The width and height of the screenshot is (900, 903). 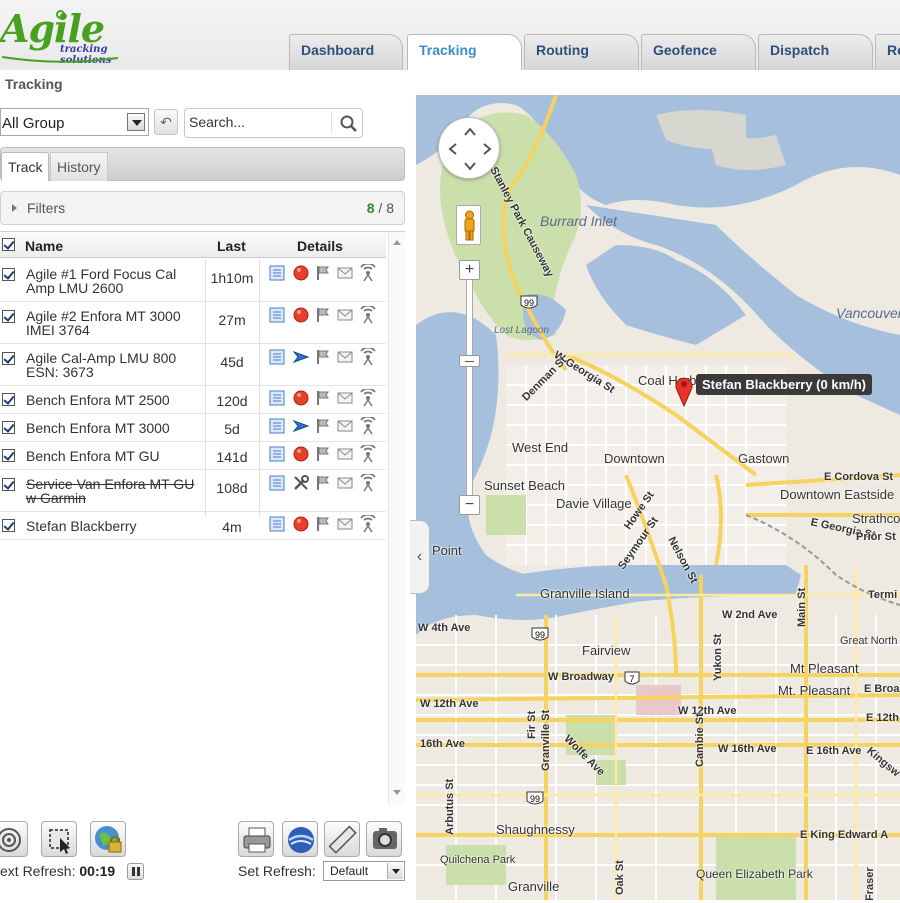 What do you see at coordinates (8, 244) in the screenshot?
I see `select-all-checkbox` at bounding box center [8, 244].